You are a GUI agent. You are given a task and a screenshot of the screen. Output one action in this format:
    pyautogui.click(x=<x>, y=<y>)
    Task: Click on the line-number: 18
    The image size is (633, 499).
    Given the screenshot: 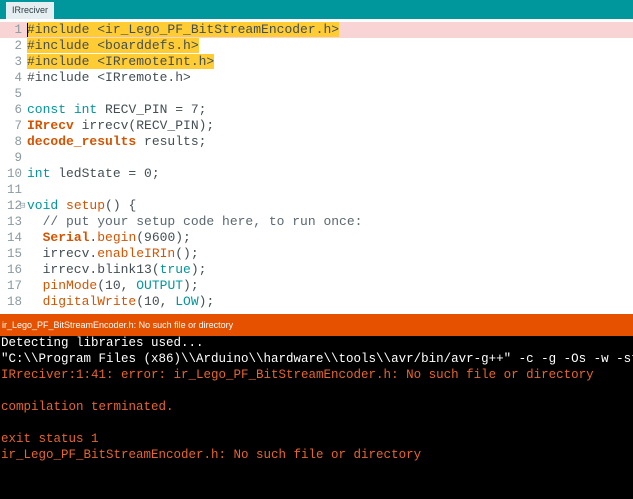 What is the action you would take?
    pyautogui.click(x=14, y=302)
    